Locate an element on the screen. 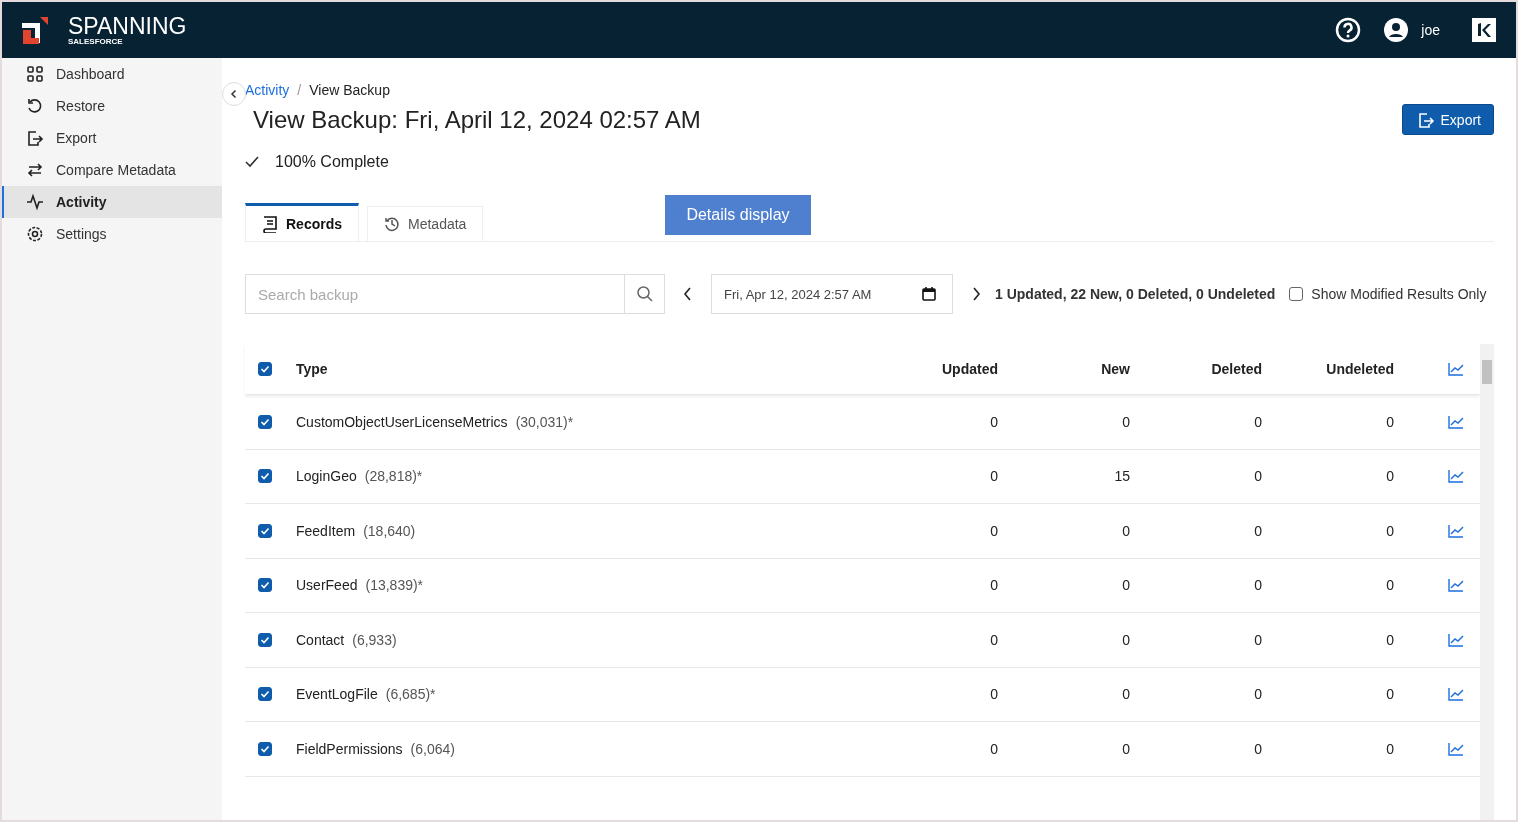  user-name: joe is located at coordinates (1430, 30).